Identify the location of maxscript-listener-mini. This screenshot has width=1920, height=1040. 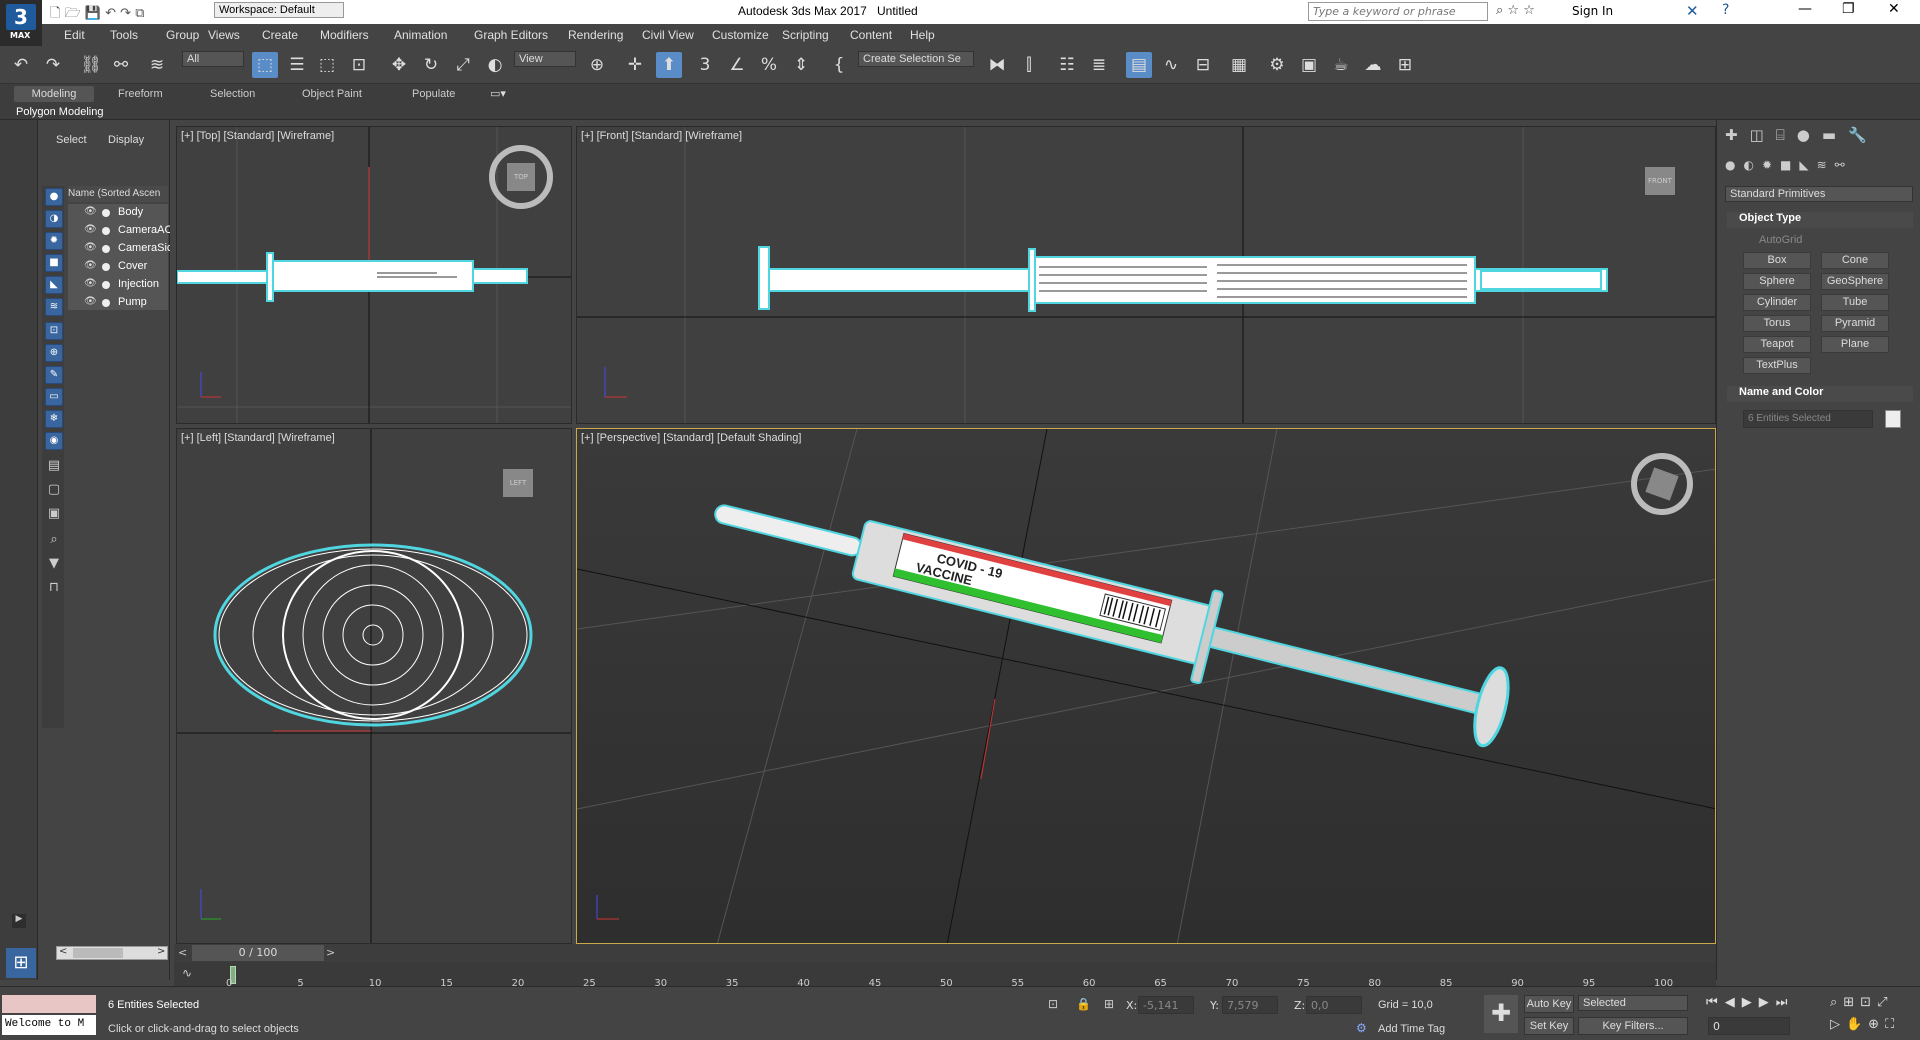
(49, 1004).